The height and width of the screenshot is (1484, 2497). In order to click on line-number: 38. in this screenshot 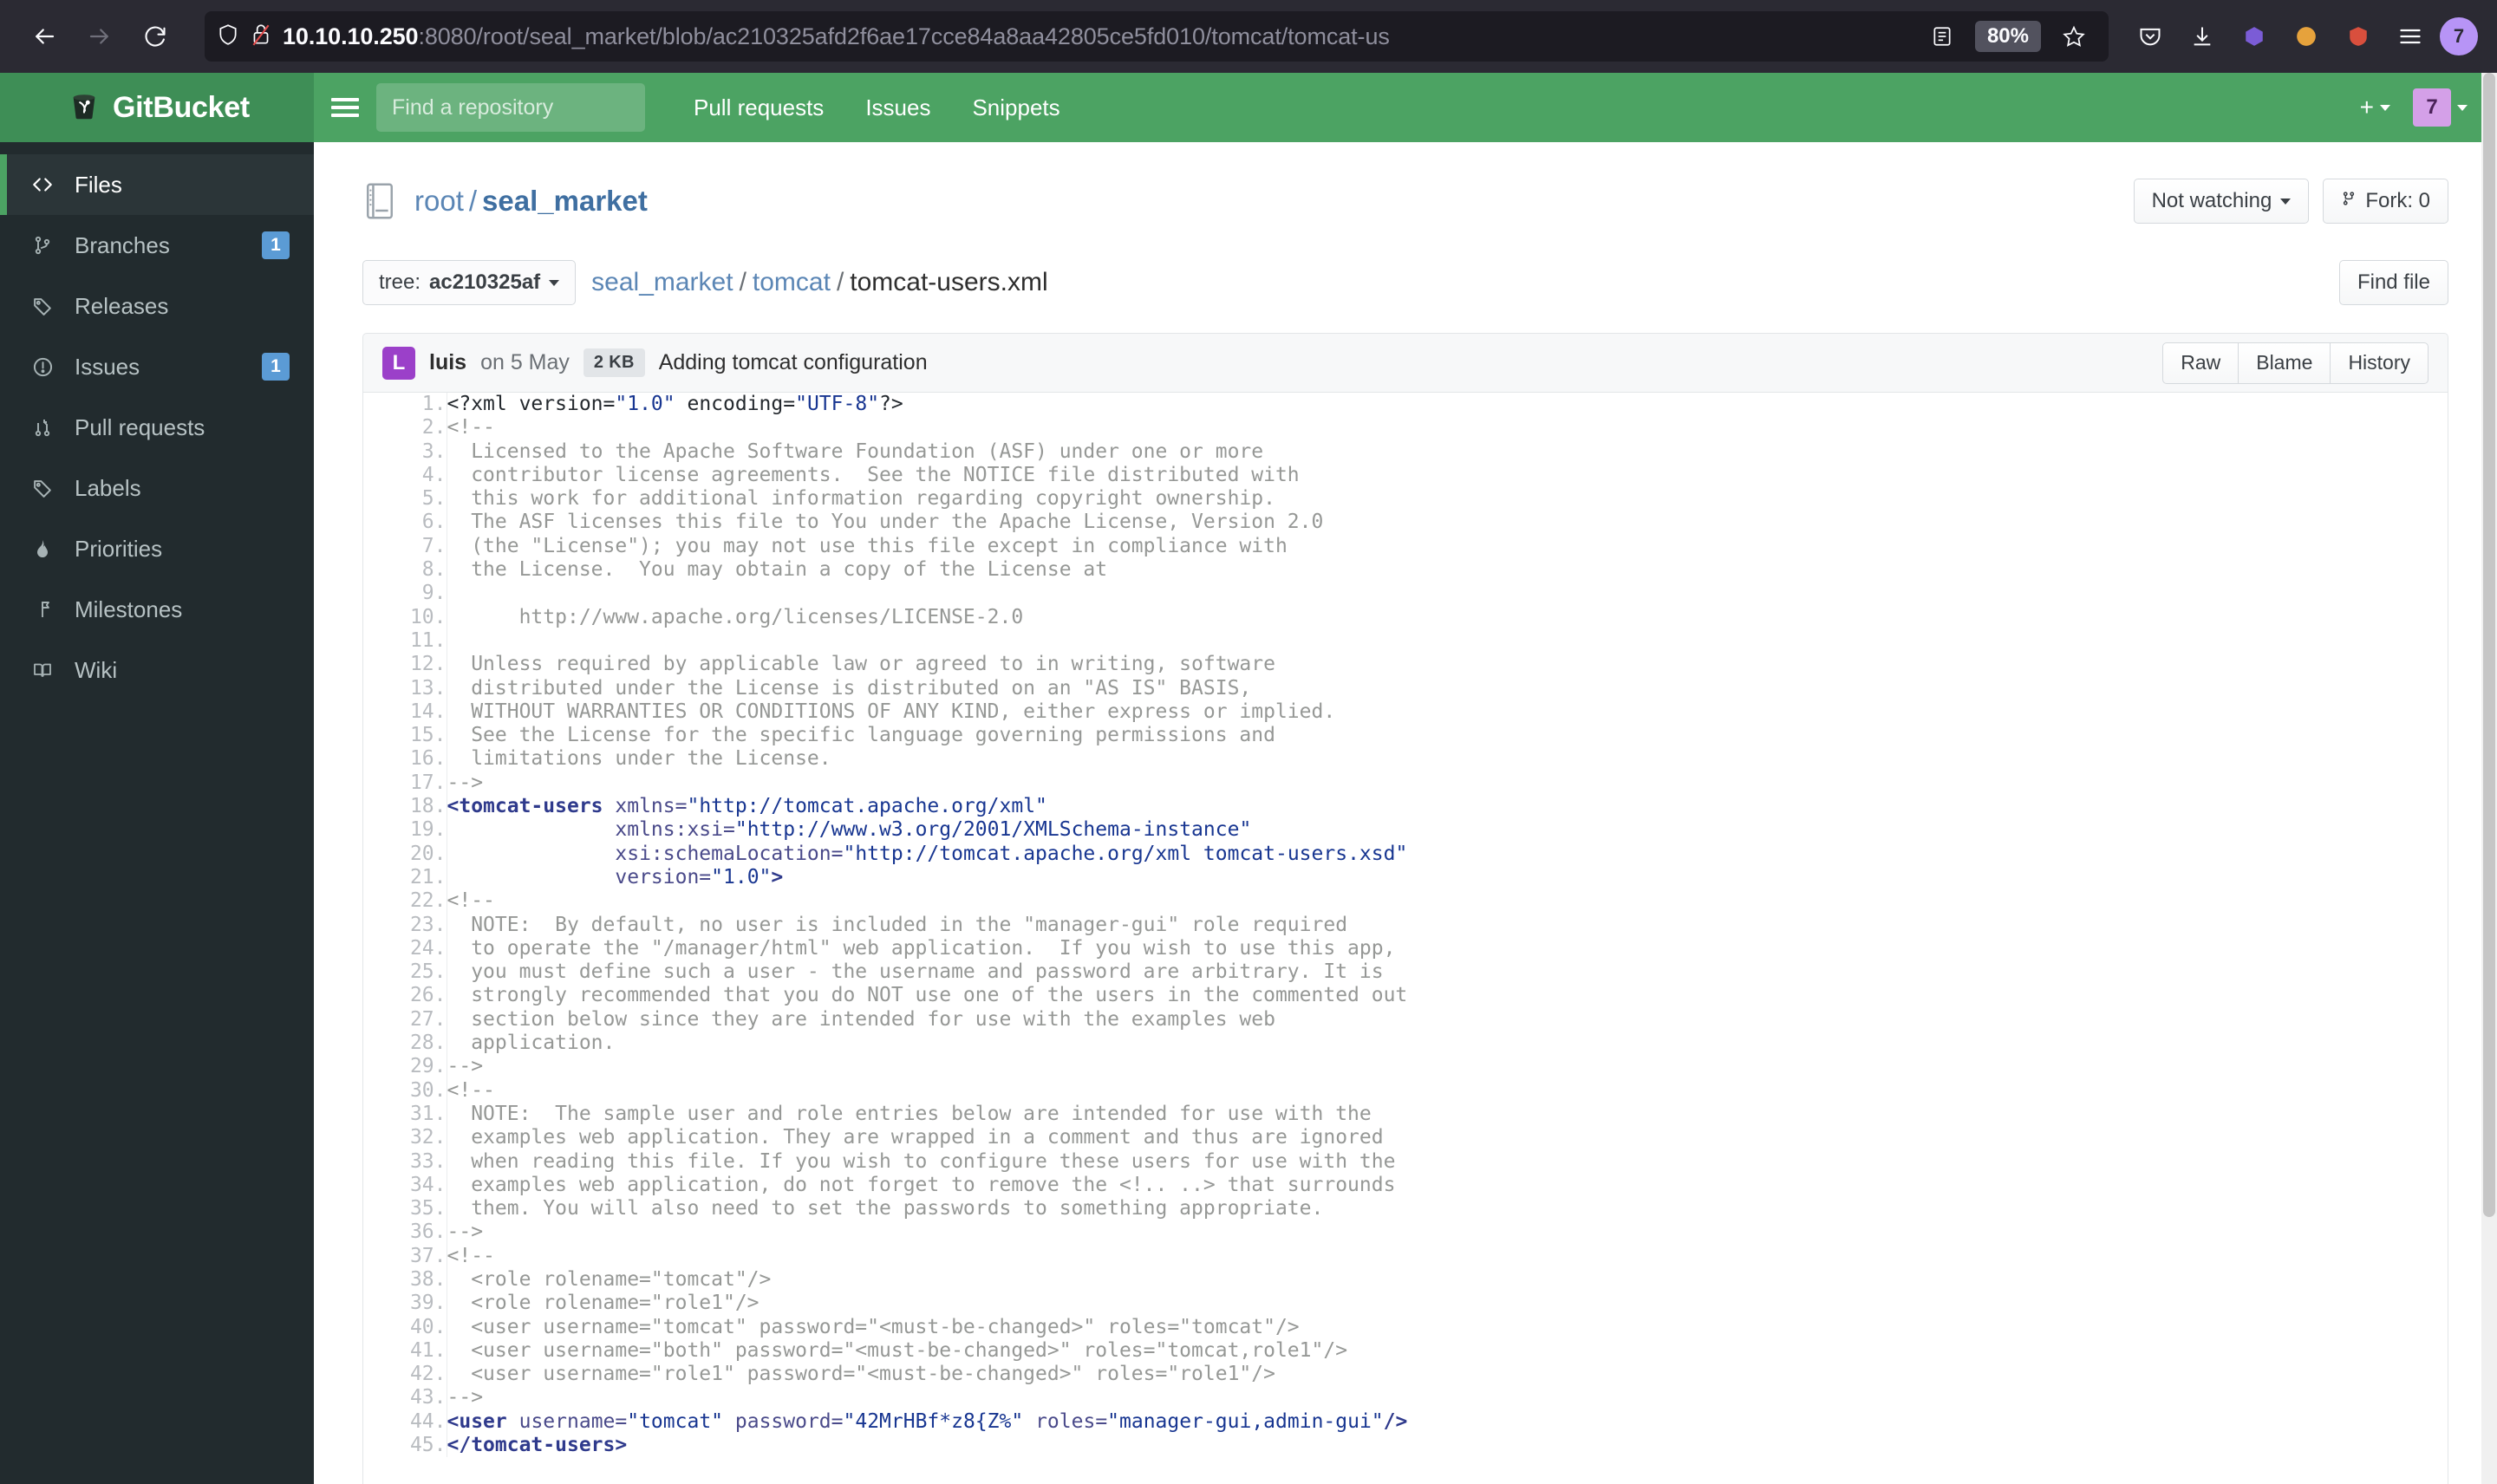, I will do `click(405, 1279)`.